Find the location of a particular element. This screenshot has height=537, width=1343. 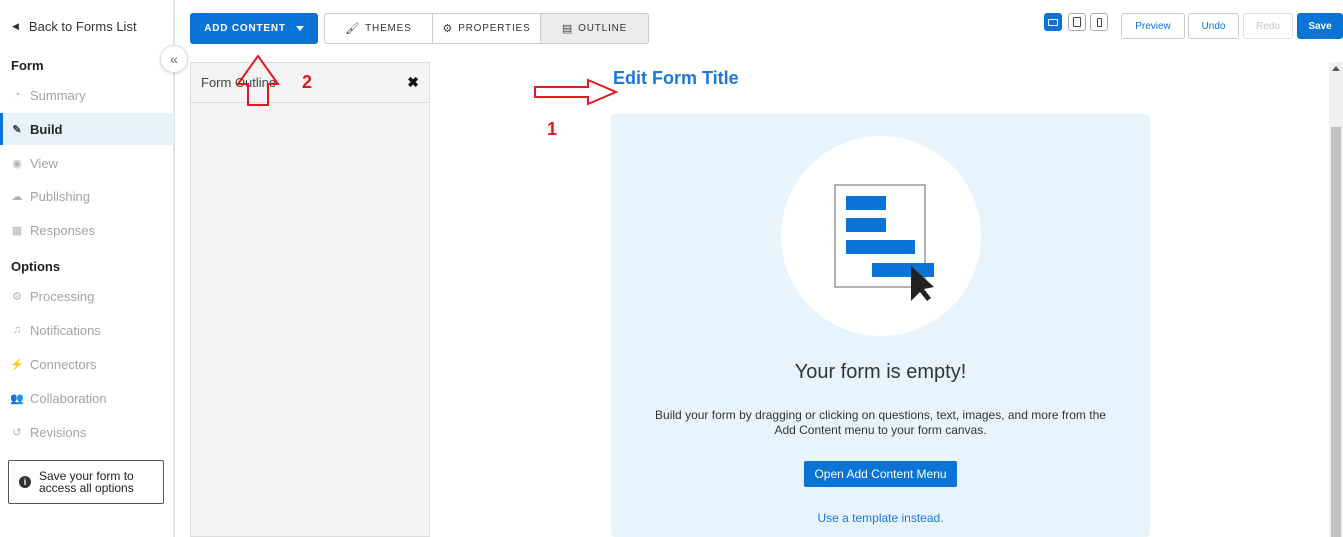

annotation-label-2: 2 is located at coordinates (307, 82).